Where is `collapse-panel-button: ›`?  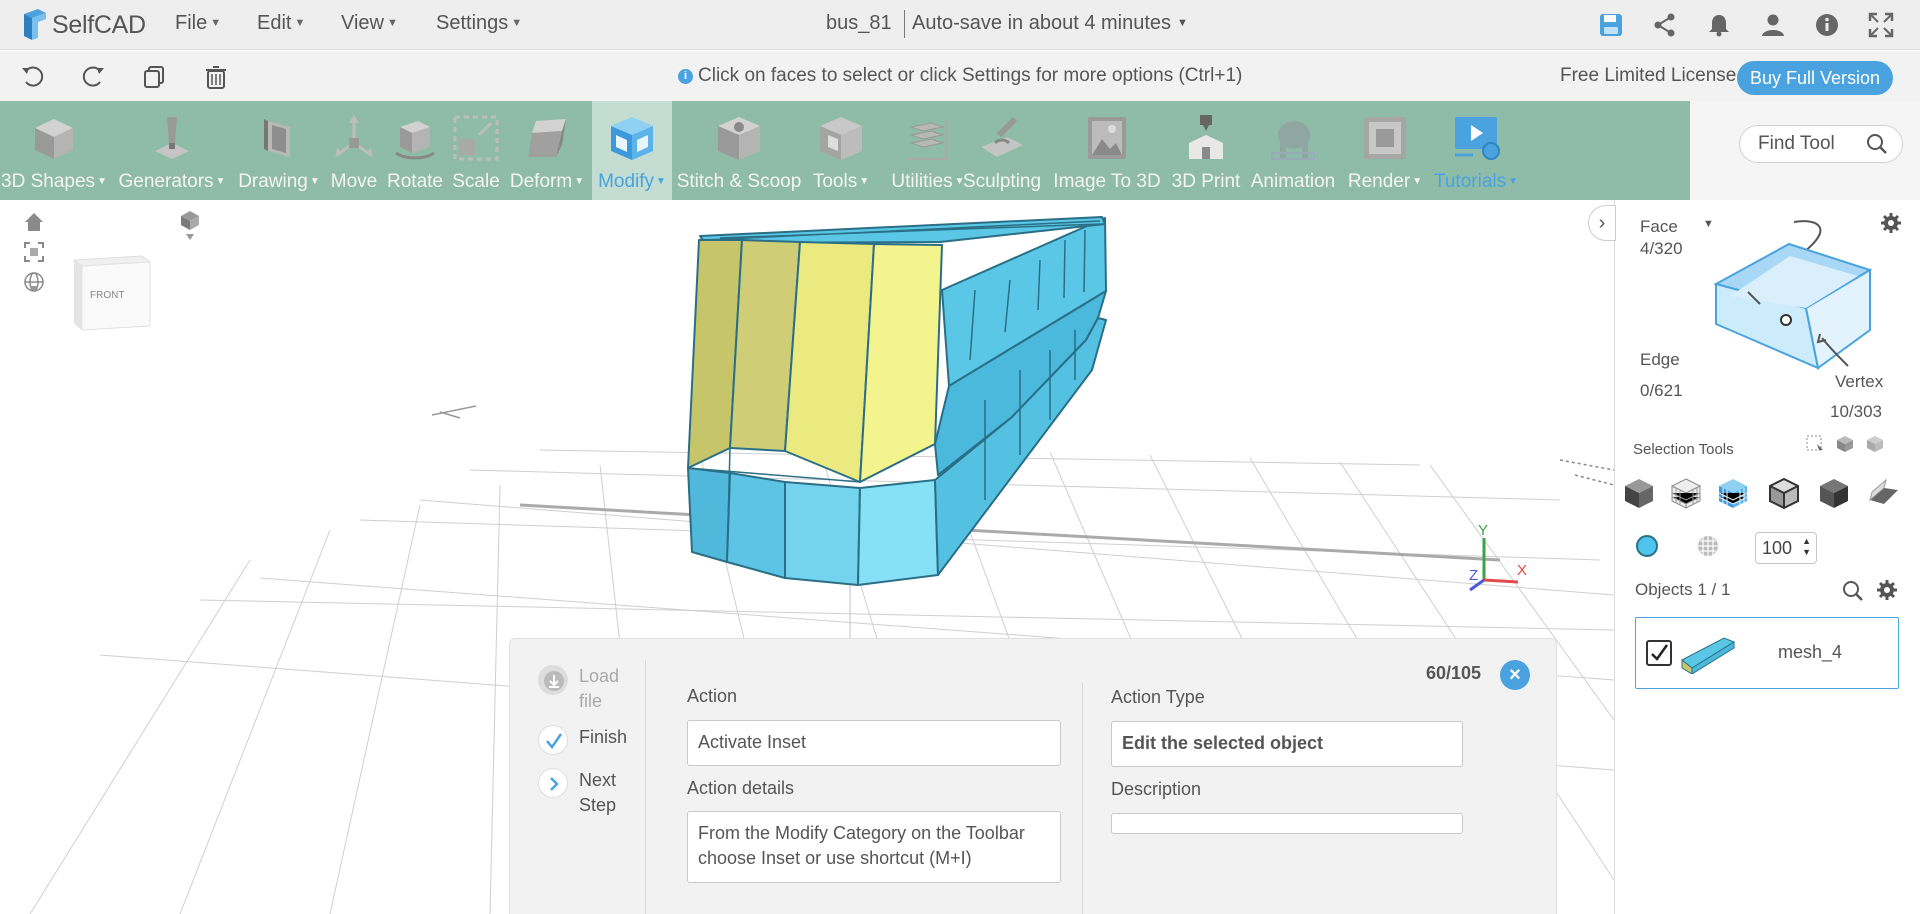 collapse-panel-button: › is located at coordinates (1602, 223).